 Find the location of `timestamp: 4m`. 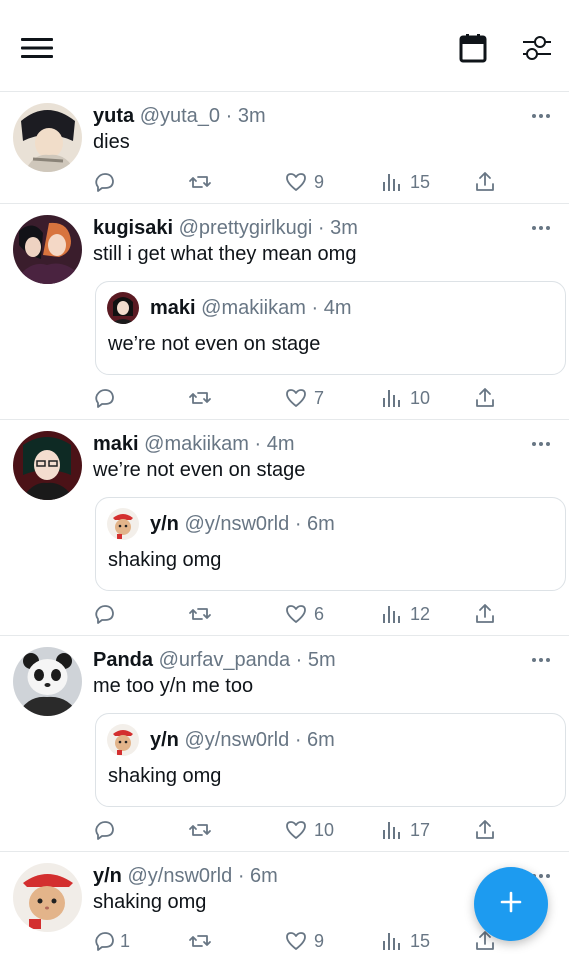

timestamp: 4m is located at coordinates (280, 444).